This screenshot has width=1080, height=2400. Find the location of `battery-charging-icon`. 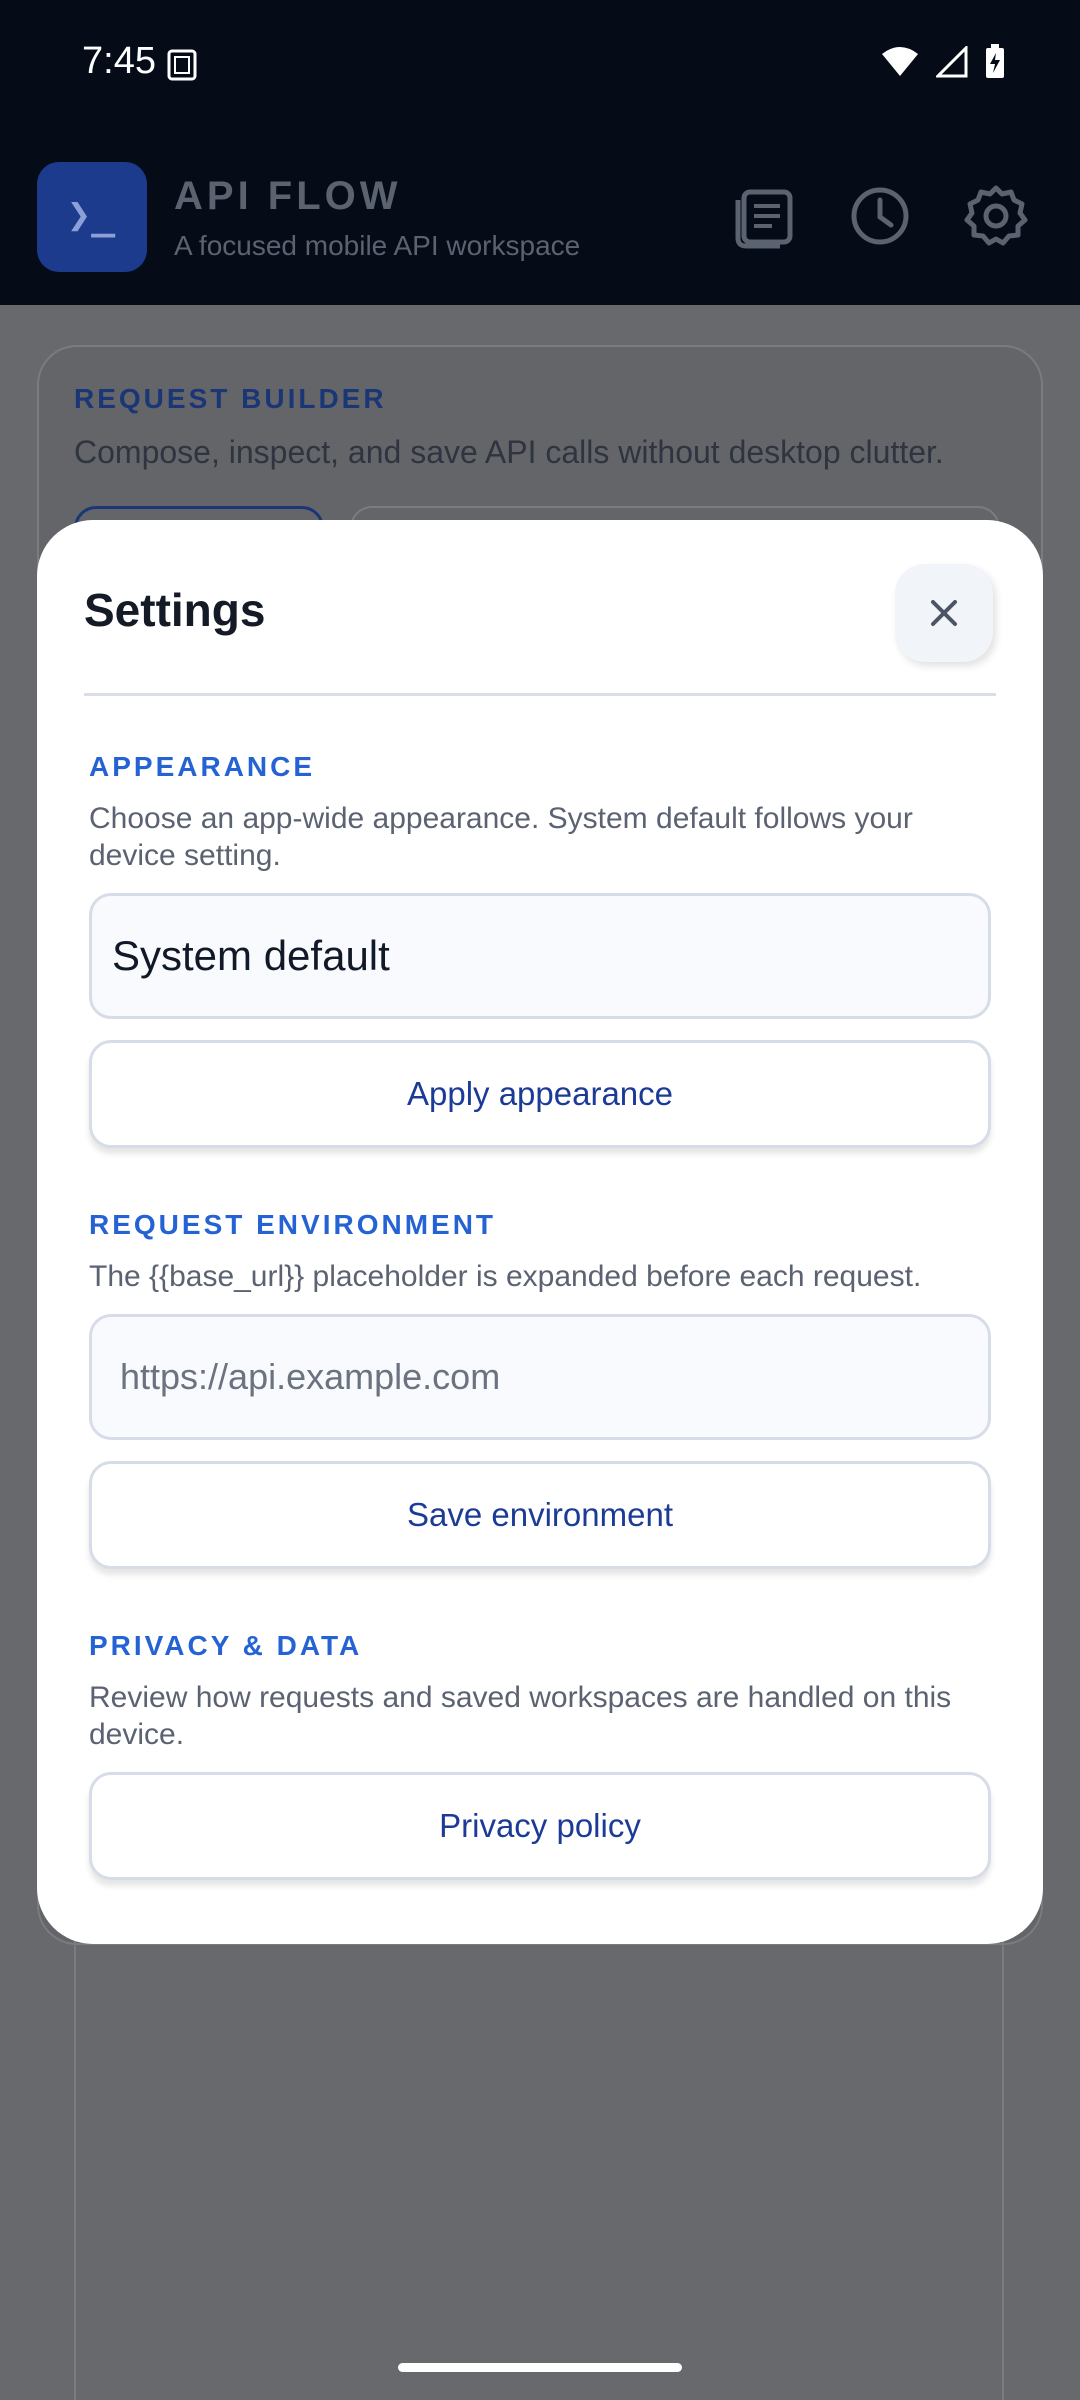

battery-charging-icon is located at coordinates (995, 61).